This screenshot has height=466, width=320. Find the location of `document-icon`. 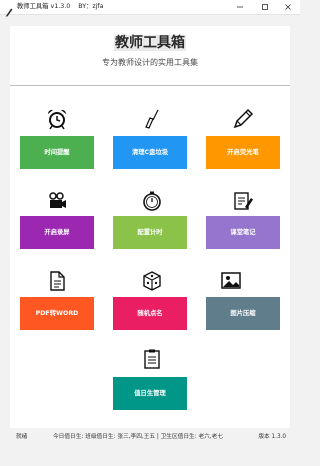

document-icon is located at coordinates (57, 281).